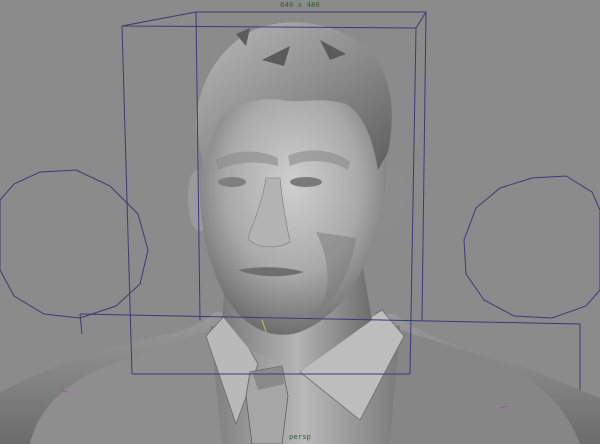 The height and width of the screenshot is (444, 600). Describe the element at coordinates (531, 247) in the screenshot. I see `wire-circle-right` at that location.